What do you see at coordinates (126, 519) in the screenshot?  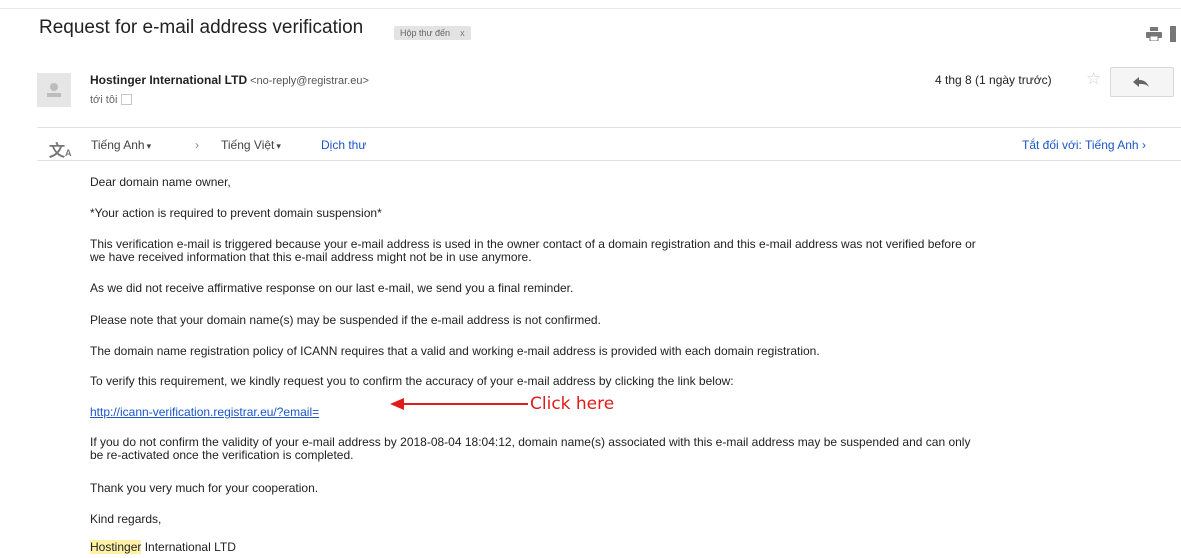 I see `body-regards: Kind regards,` at bounding box center [126, 519].